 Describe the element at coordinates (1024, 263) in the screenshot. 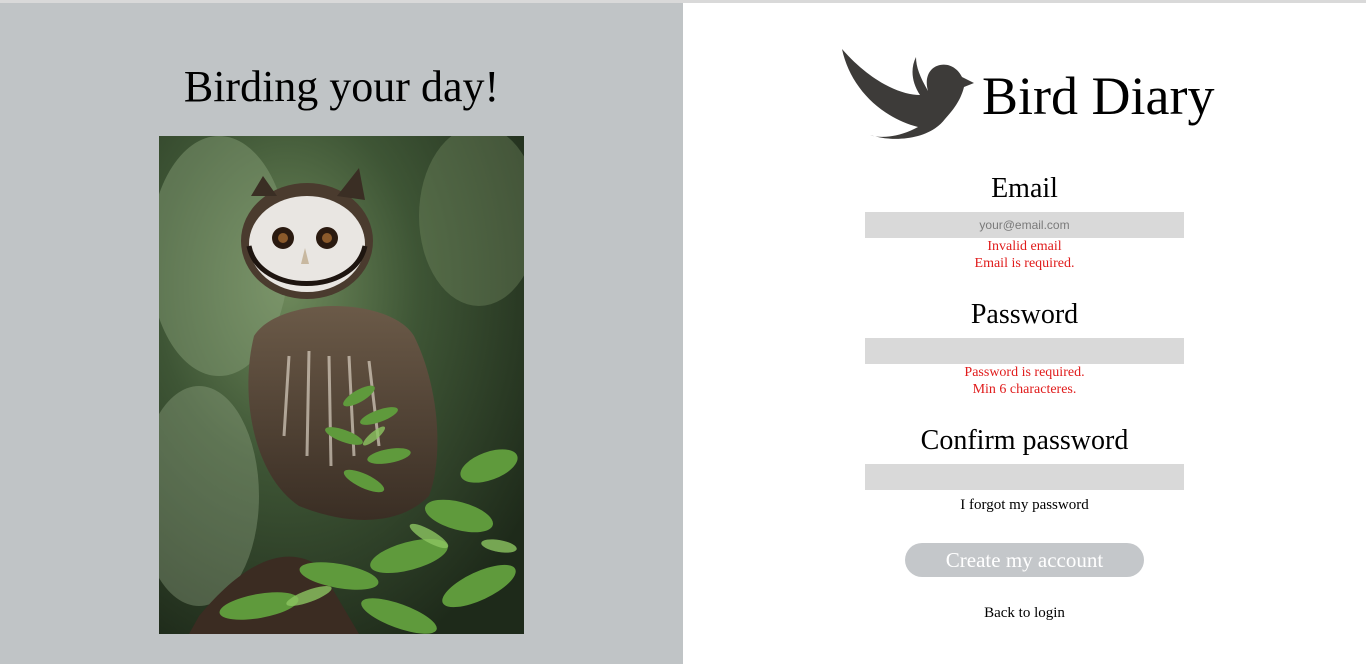

I see `email-error-required: Email is required.` at that location.